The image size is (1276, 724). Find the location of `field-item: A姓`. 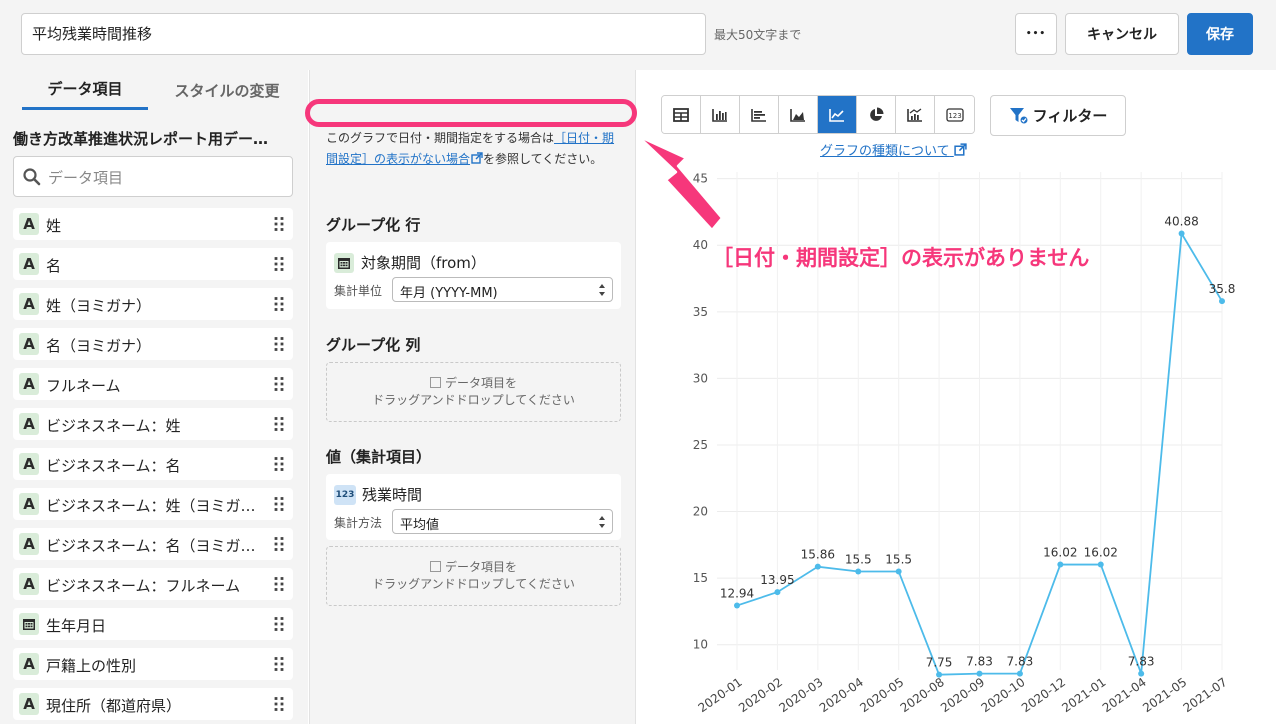

field-item: A姓 is located at coordinates (153, 224).